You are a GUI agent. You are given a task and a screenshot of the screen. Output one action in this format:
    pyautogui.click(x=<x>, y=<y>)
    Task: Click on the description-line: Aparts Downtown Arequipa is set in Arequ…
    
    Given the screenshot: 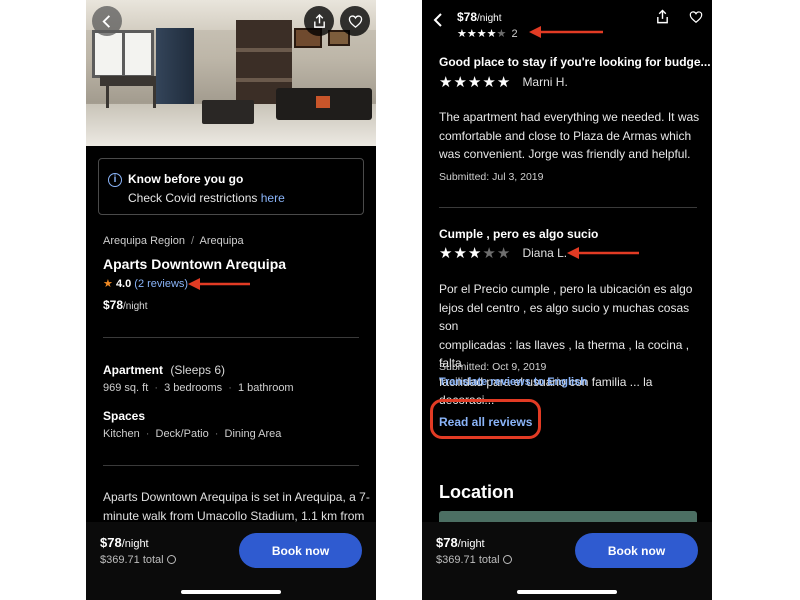 What is the action you would take?
    pyautogui.click(x=236, y=497)
    